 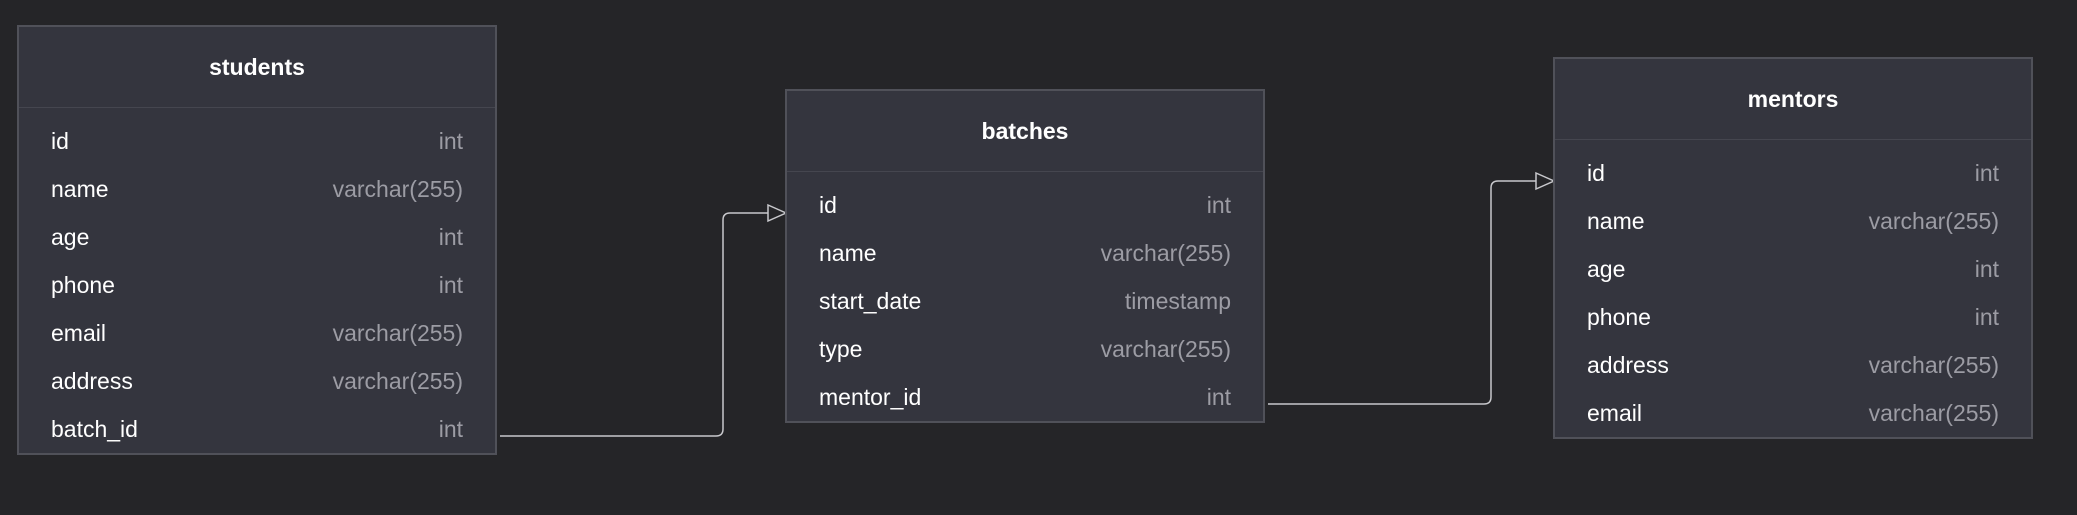 What do you see at coordinates (257, 429) in the screenshot?
I see `column-row: batch_id int` at bounding box center [257, 429].